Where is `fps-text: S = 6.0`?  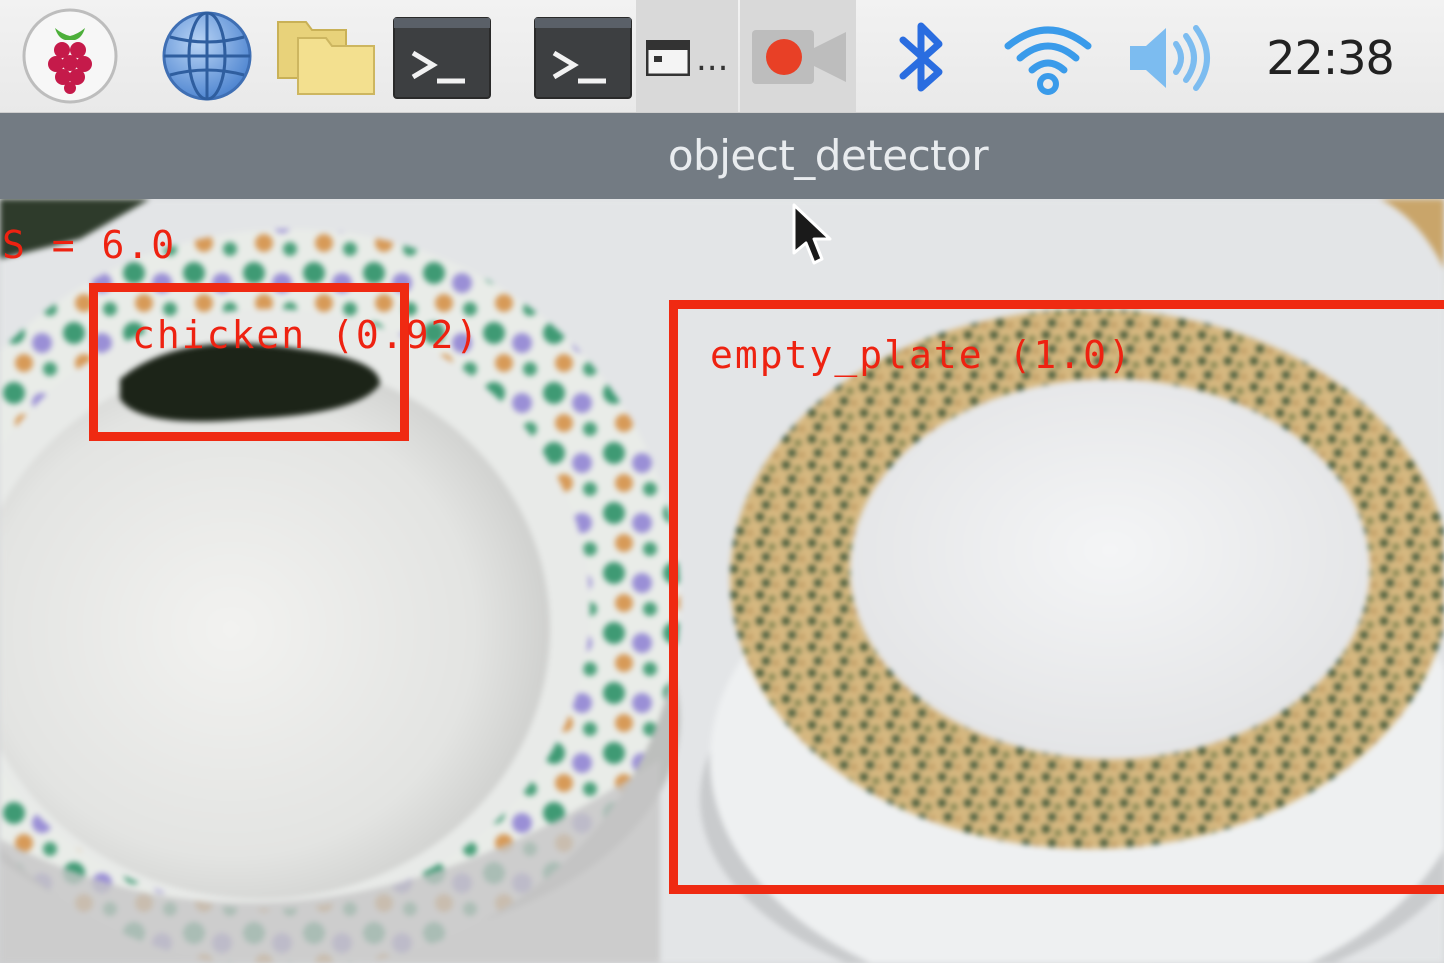 fps-text: S = 6.0 is located at coordinates (89, 245).